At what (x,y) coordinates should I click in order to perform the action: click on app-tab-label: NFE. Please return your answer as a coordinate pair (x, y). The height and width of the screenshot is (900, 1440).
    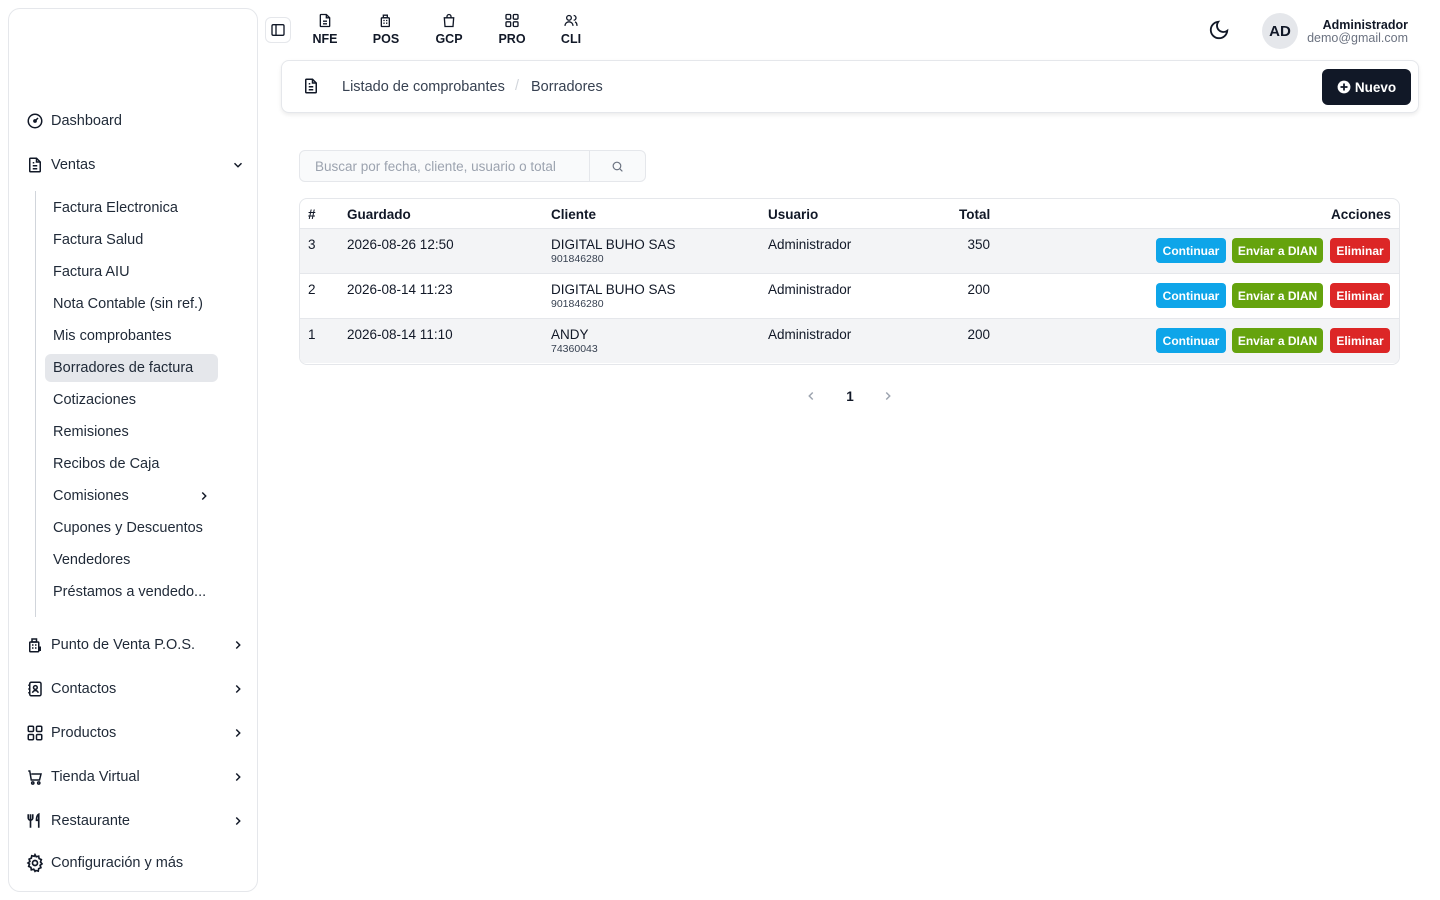
    Looking at the image, I should click on (325, 39).